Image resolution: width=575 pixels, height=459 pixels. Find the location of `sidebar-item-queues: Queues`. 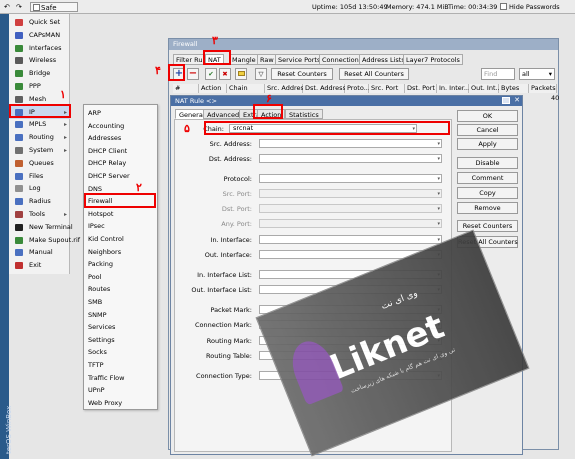

sidebar-item-queues: Queues is located at coordinates (39, 163).